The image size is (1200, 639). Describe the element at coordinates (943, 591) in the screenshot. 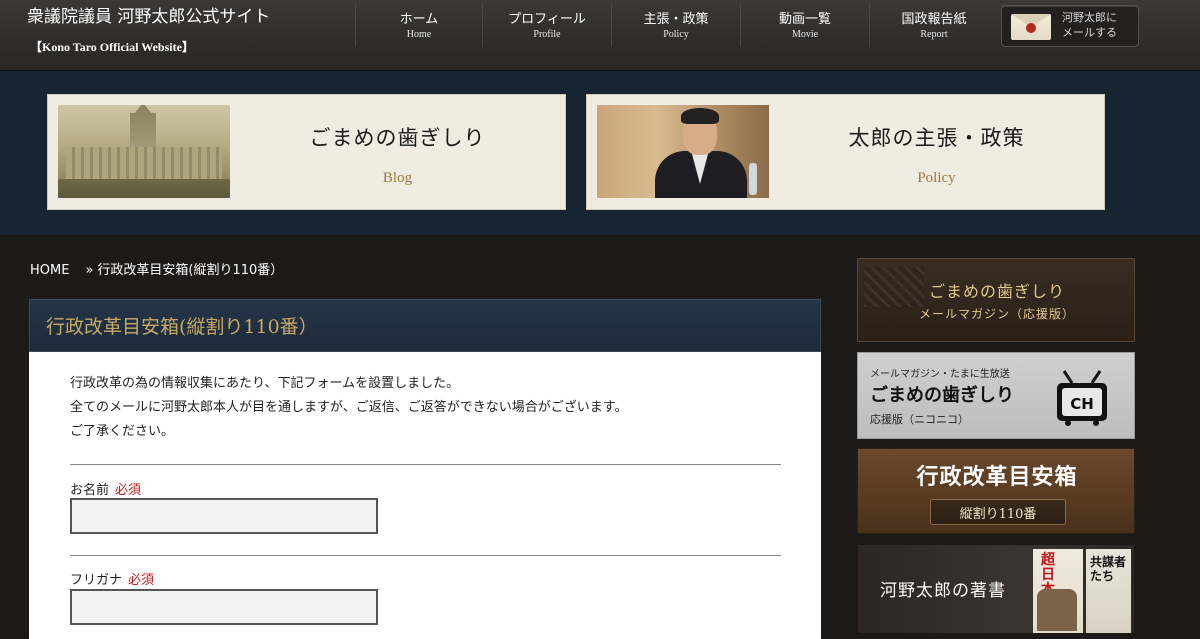

I see `books-banner-title: 河野太郎の著書` at that location.